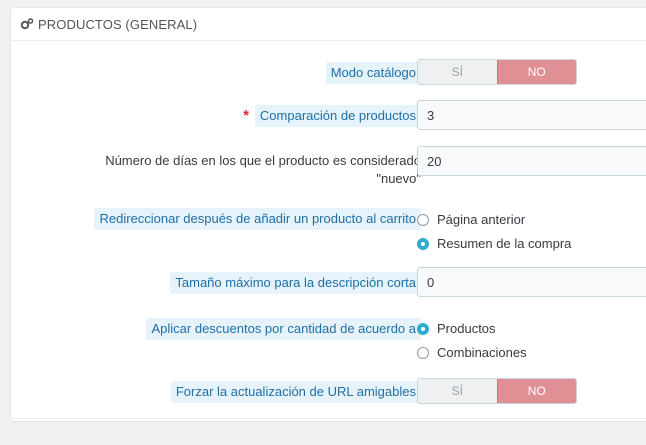 The width and height of the screenshot is (646, 445). Describe the element at coordinates (337, 116) in the screenshot. I see `comparison-label: Comparación de productos` at that location.